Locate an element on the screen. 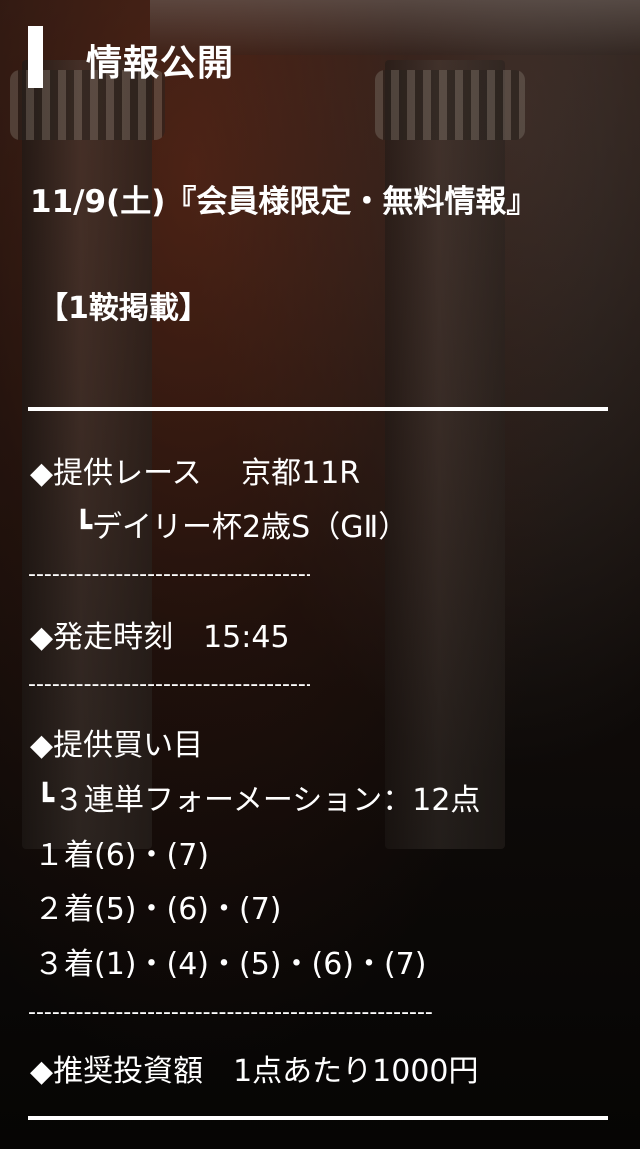  page-title: 情報公開 is located at coordinates (160, 63).